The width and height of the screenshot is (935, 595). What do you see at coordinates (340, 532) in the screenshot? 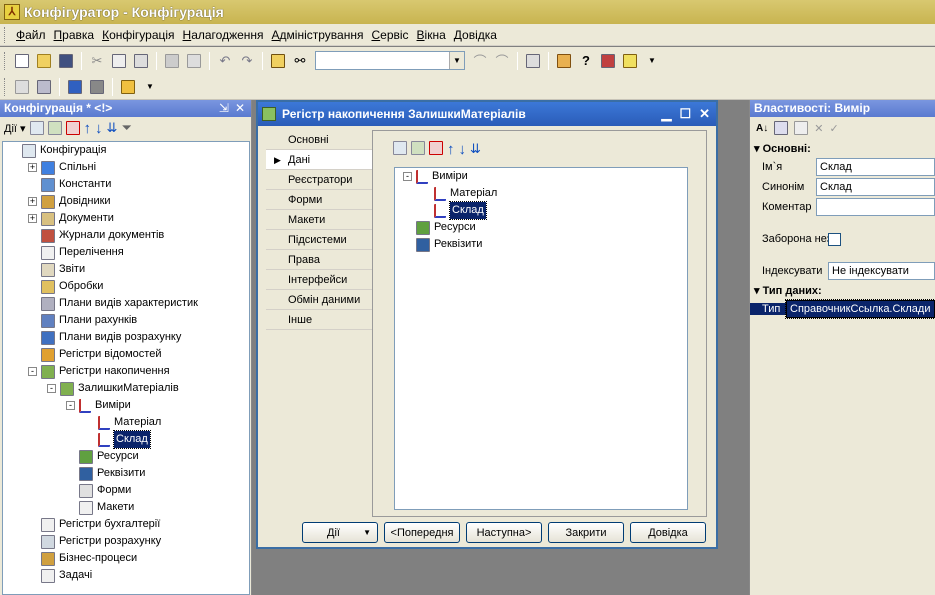
I see `actions-button: Дії ▼` at bounding box center [340, 532].